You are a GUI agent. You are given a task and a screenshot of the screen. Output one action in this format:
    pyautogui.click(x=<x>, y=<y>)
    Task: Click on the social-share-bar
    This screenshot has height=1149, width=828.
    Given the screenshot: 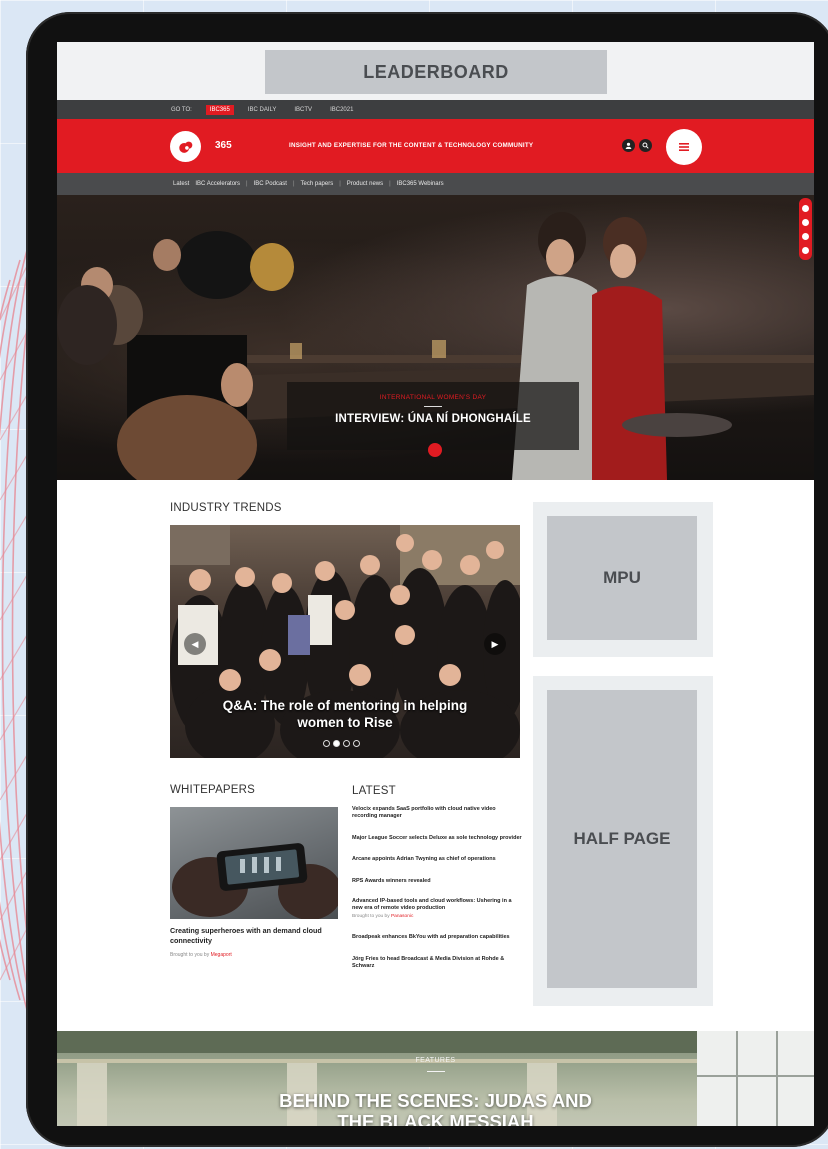 What is the action you would take?
    pyautogui.click(x=805, y=229)
    